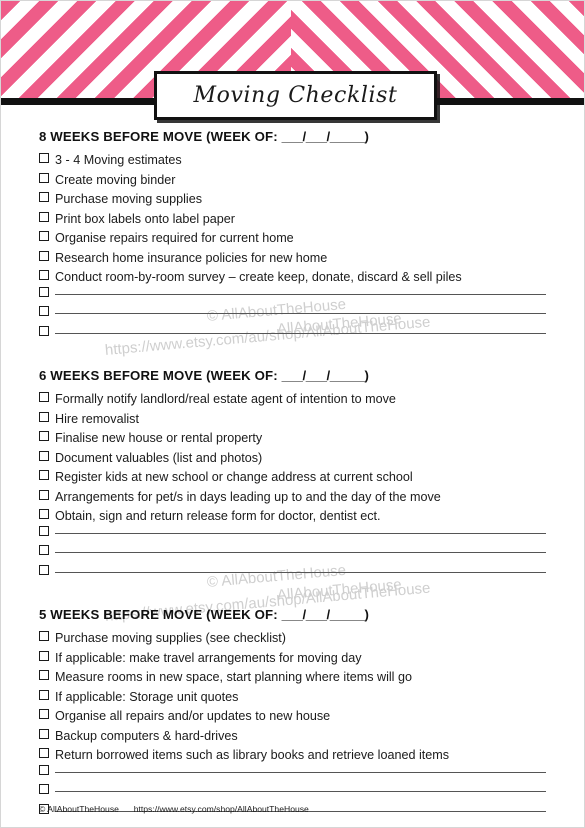 The image size is (585, 828). Describe the element at coordinates (170, 638) in the screenshot. I see `checklist-item-label: Purchase moving supplies (see checklist)` at that location.